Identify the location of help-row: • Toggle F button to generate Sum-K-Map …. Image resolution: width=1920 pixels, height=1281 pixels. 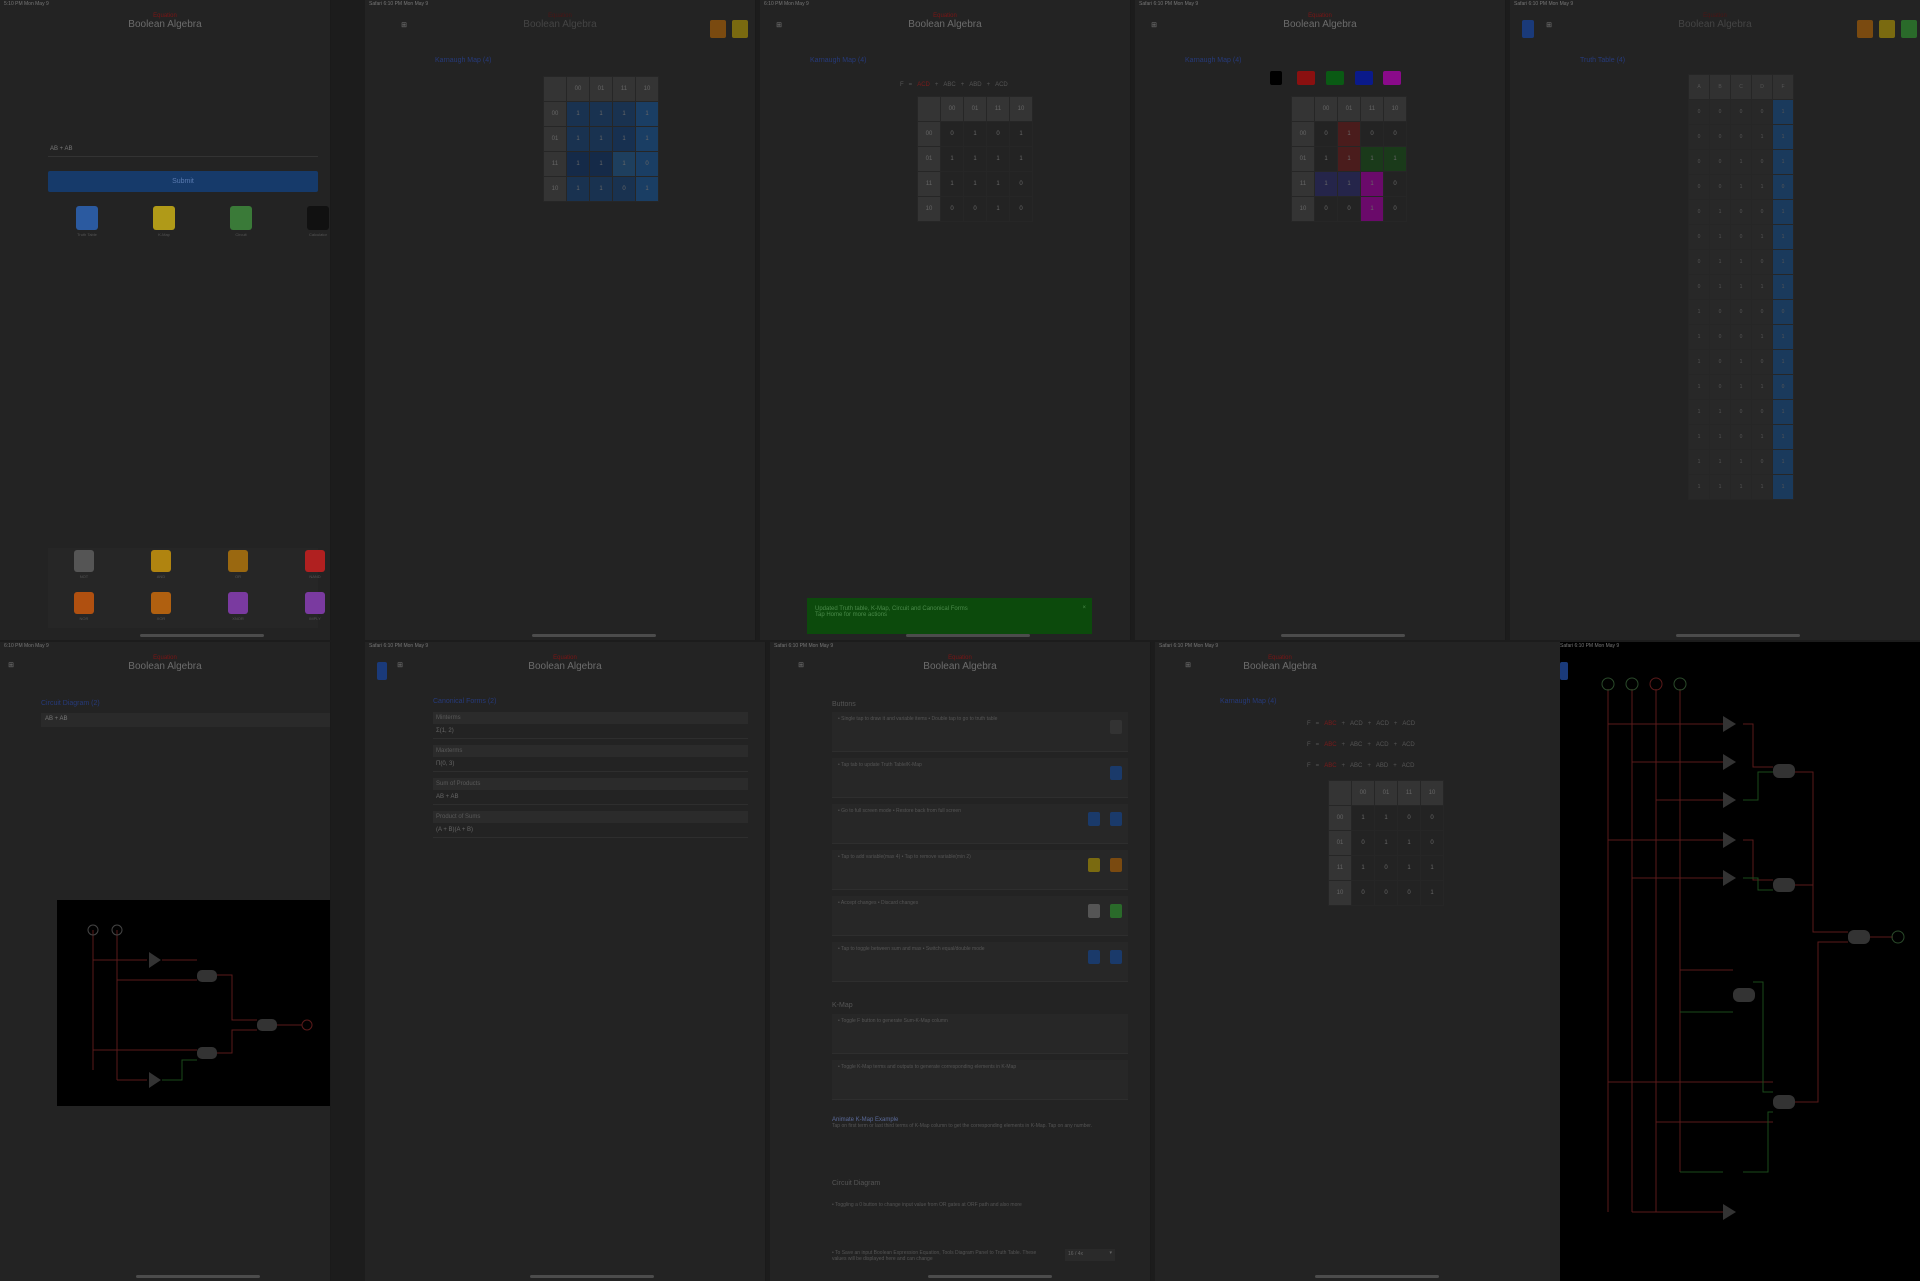
(980, 1034).